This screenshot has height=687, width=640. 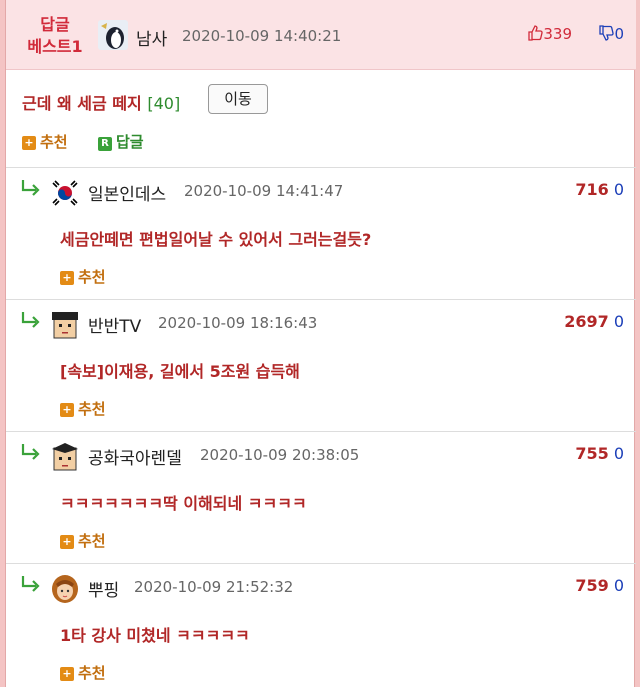 I want to click on comment-votes: 716 0, so click(x=599, y=189).